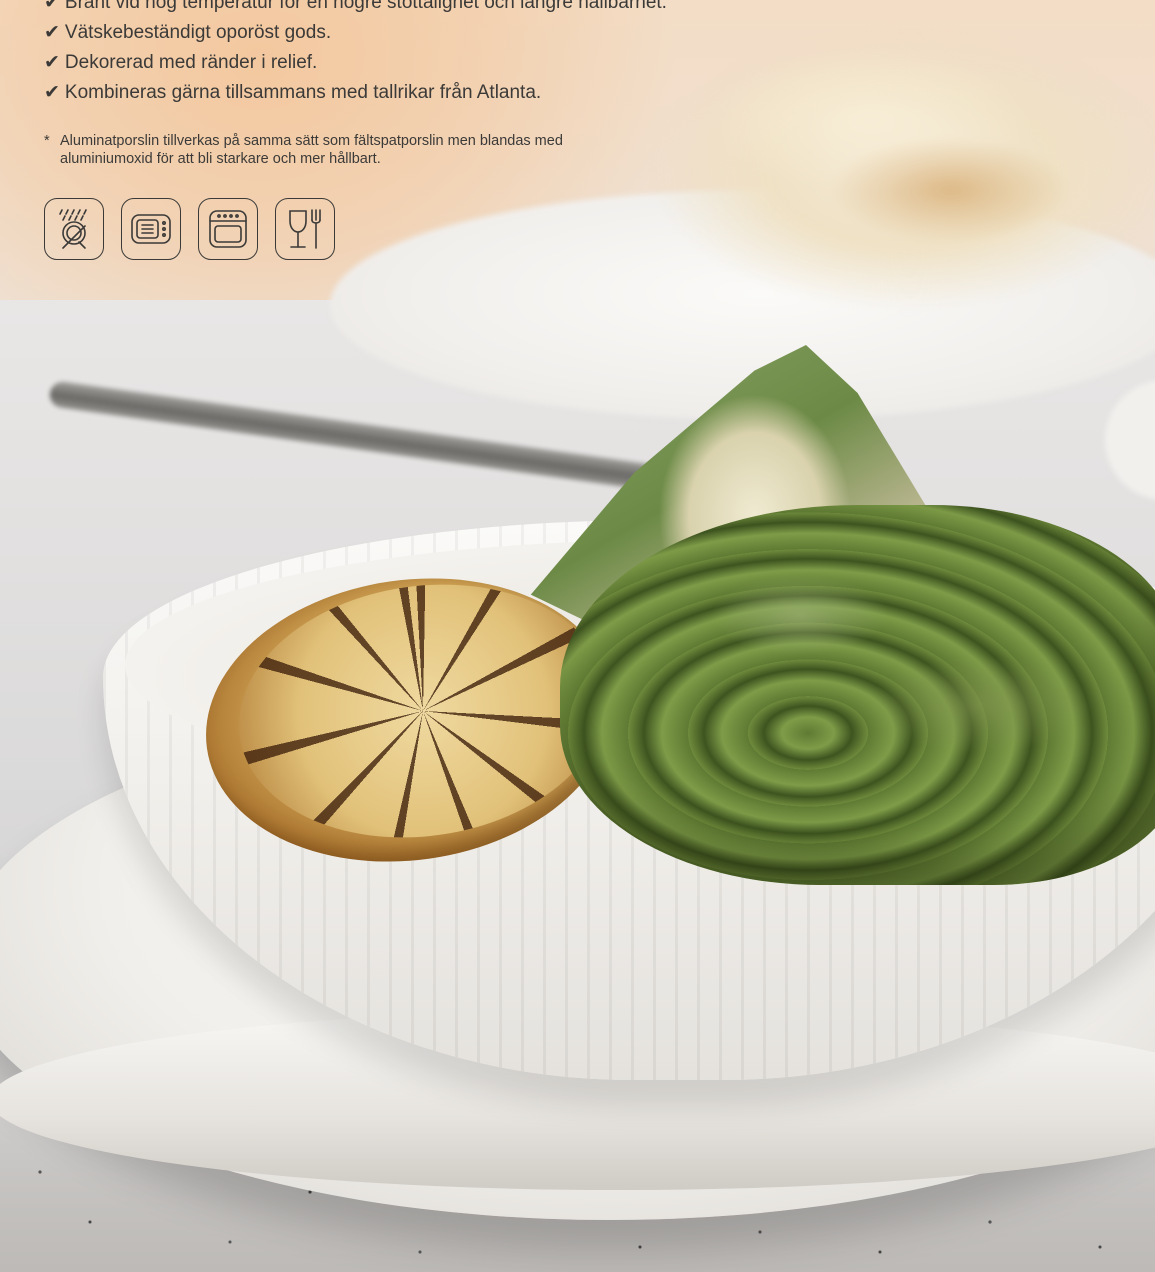  What do you see at coordinates (189, 229) in the screenshot?
I see `care-icons` at bounding box center [189, 229].